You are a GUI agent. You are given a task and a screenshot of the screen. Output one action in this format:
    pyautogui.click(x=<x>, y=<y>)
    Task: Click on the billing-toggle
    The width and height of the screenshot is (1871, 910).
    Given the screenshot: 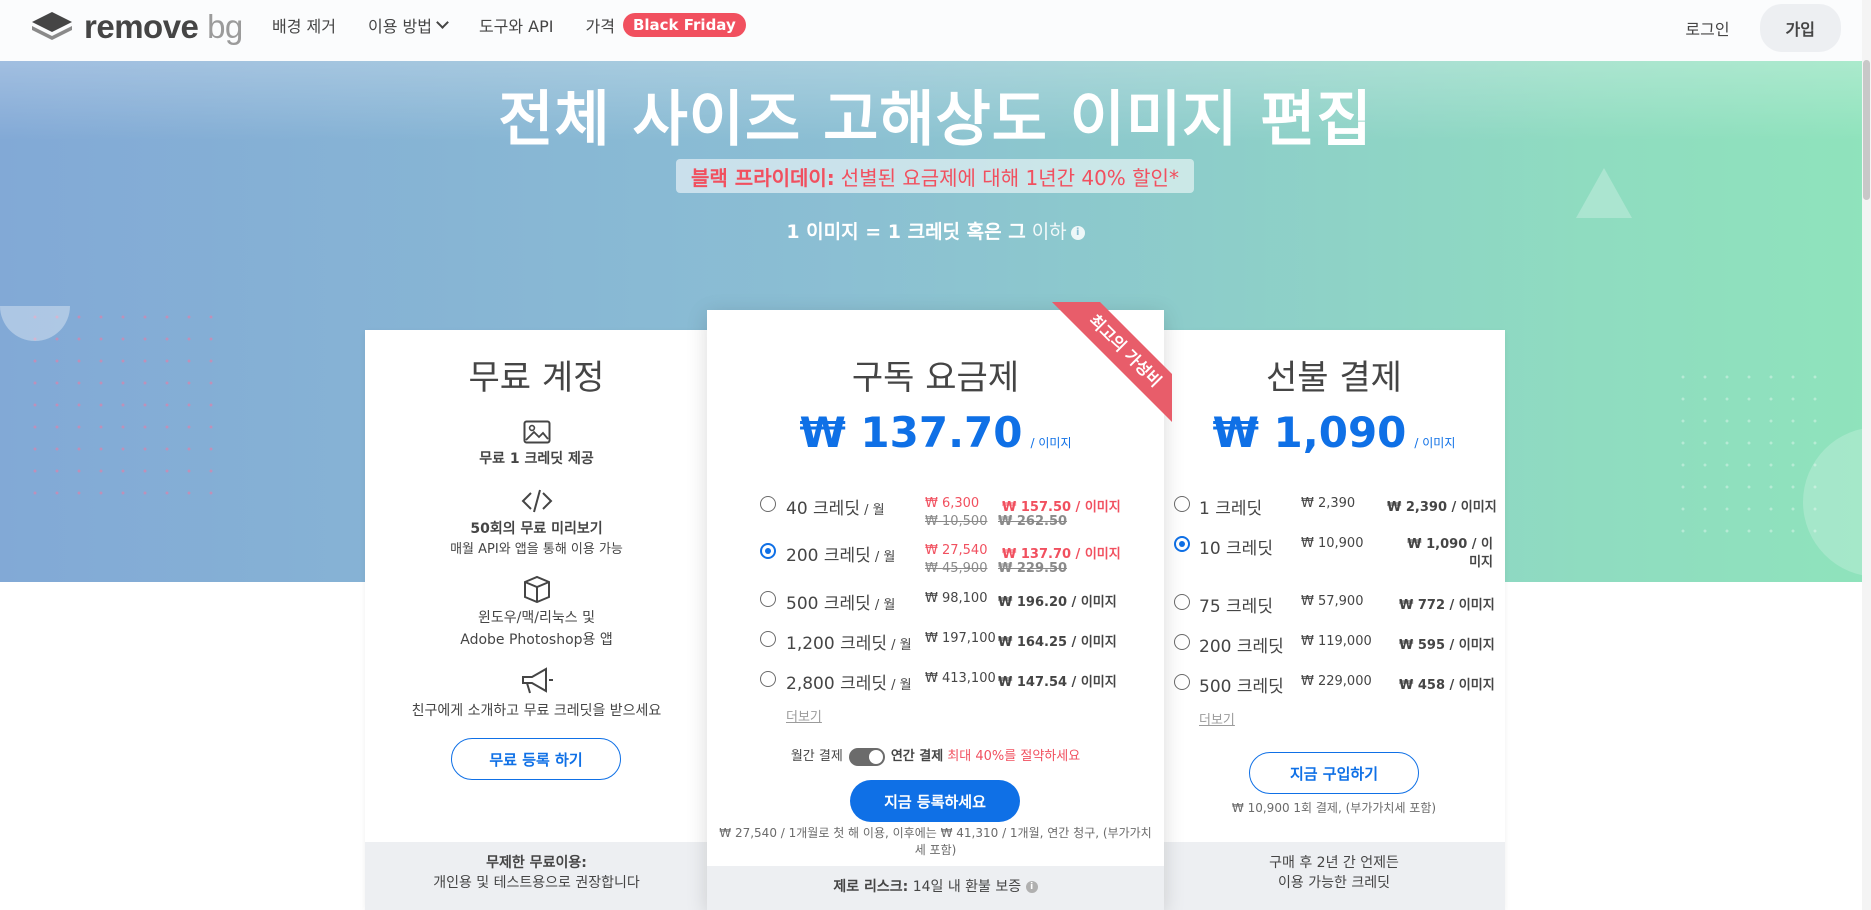 What is the action you would take?
    pyautogui.click(x=866, y=756)
    